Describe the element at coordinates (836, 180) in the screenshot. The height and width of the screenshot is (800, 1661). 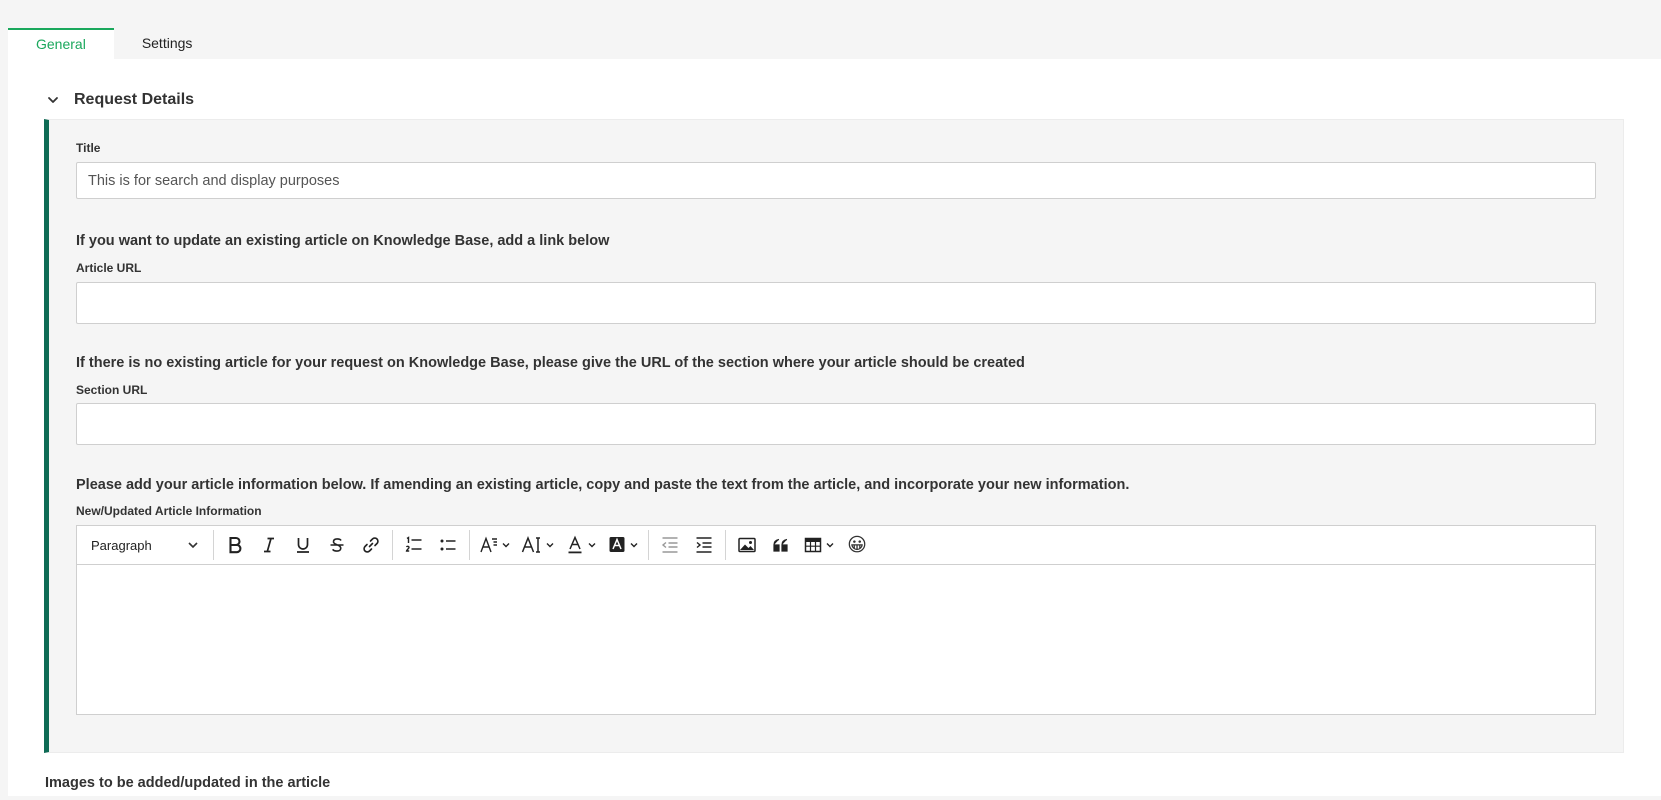
I see `title-input` at that location.